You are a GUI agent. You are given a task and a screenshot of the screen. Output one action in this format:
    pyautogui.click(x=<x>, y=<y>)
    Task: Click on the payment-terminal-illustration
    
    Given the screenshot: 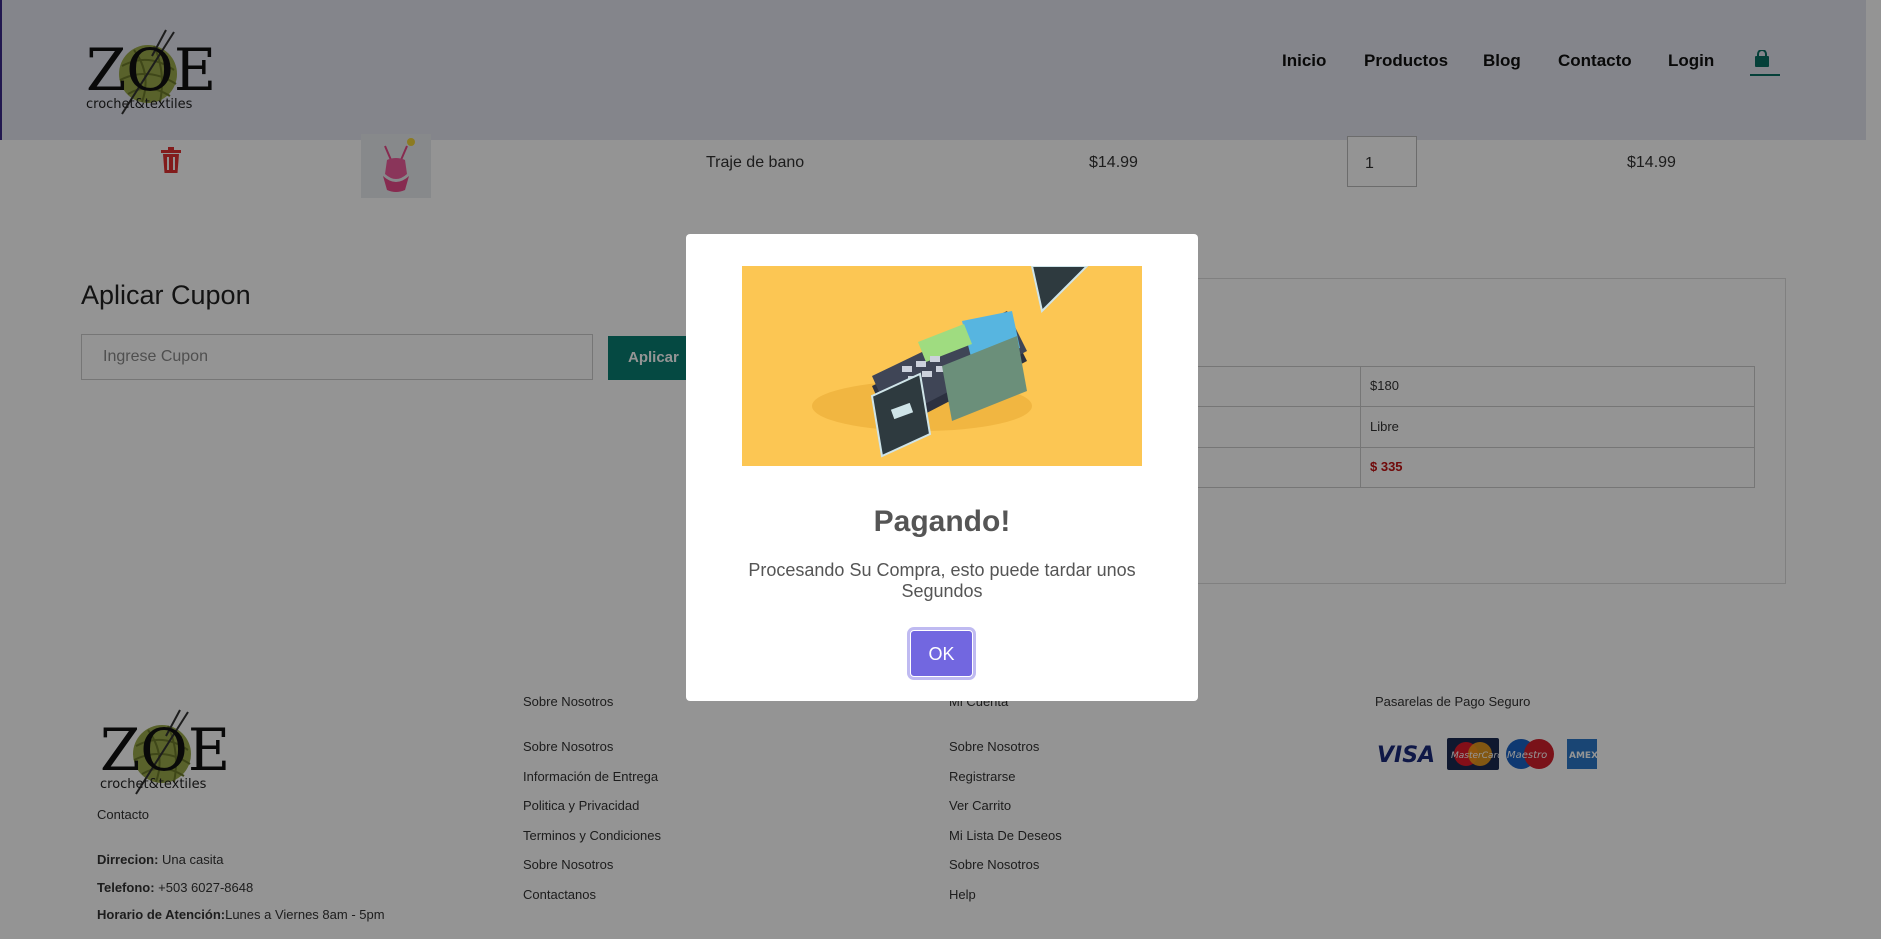 What is the action you would take?
    pyautogui.click(x=942, y=366)
    